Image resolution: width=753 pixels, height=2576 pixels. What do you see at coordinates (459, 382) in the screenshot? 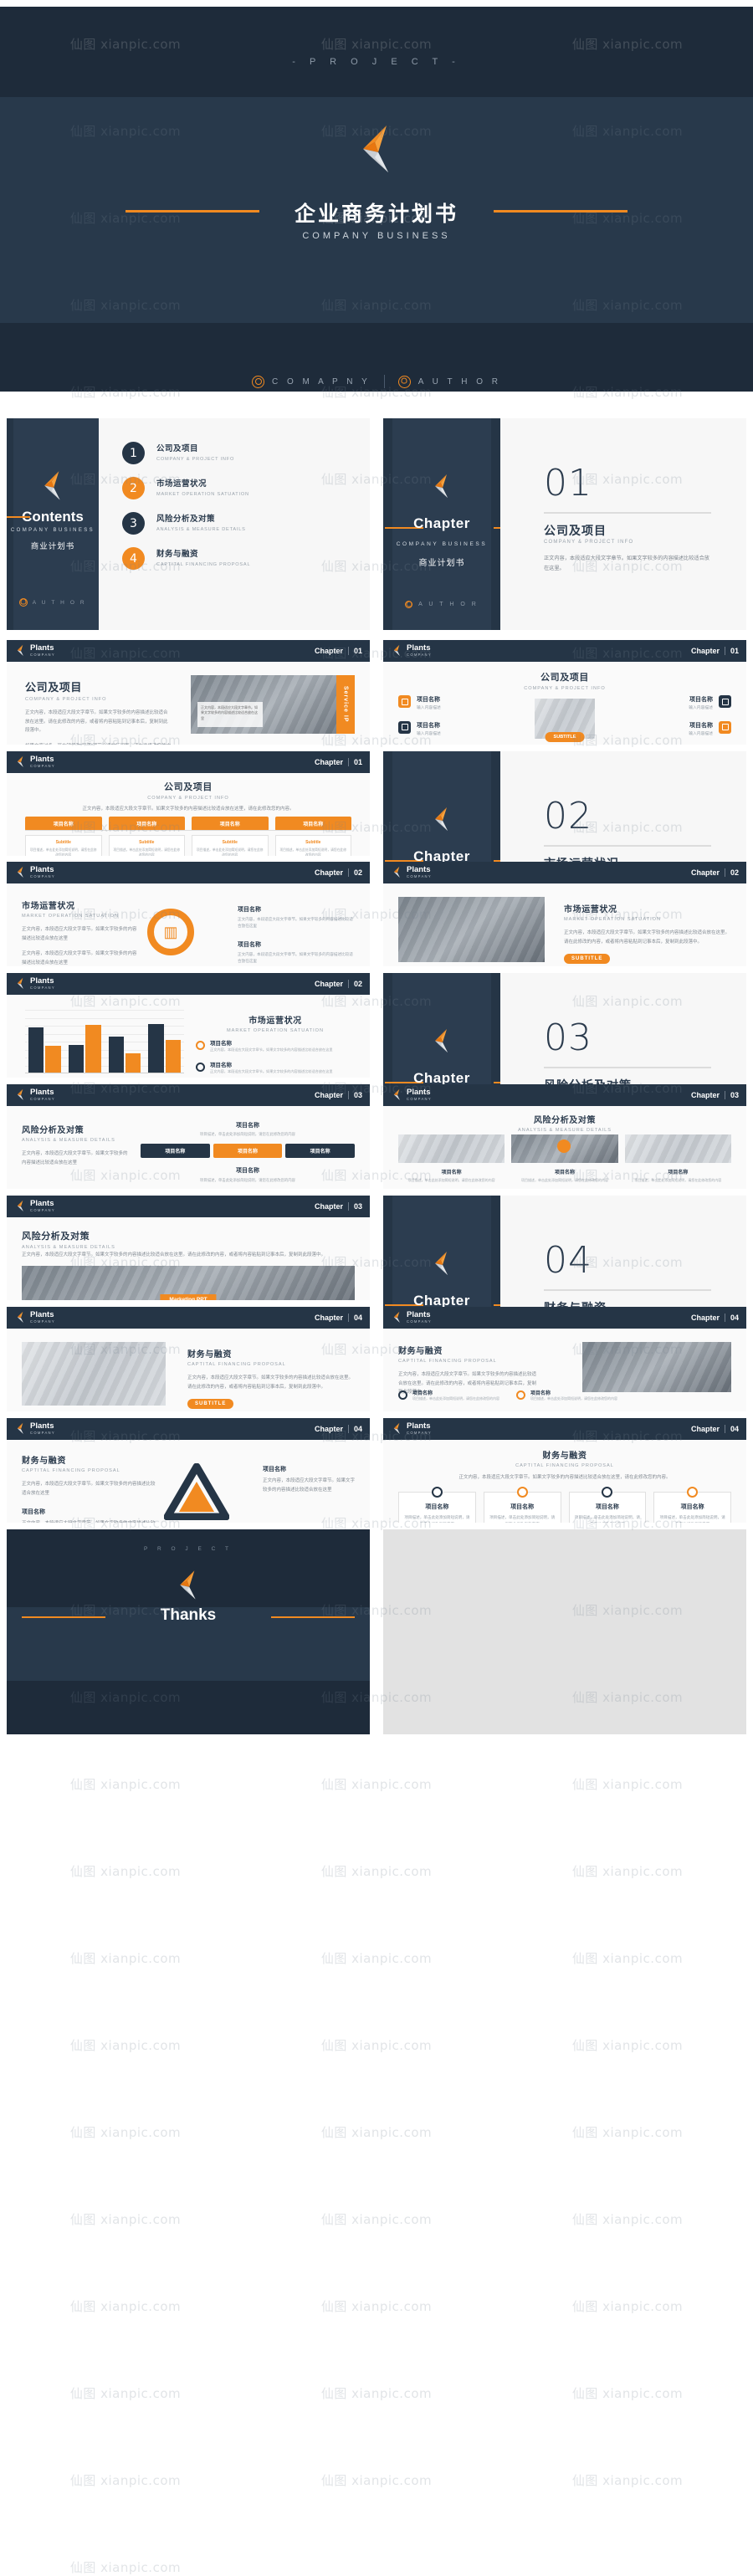
I see `cover-author-label: A U T H O R` at bounding box center [459, 382].